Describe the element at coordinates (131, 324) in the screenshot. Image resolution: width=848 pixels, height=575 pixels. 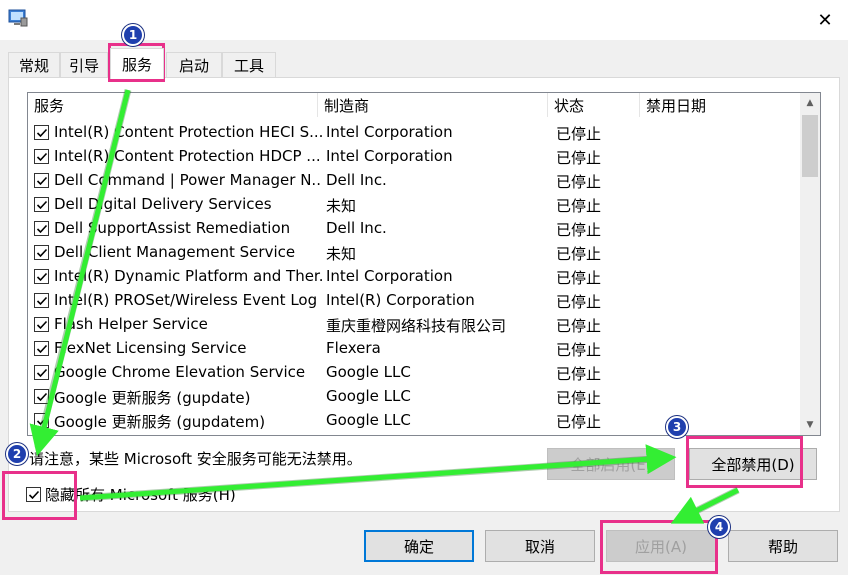
I see `cell-service: Flash Helper Service` at that location.